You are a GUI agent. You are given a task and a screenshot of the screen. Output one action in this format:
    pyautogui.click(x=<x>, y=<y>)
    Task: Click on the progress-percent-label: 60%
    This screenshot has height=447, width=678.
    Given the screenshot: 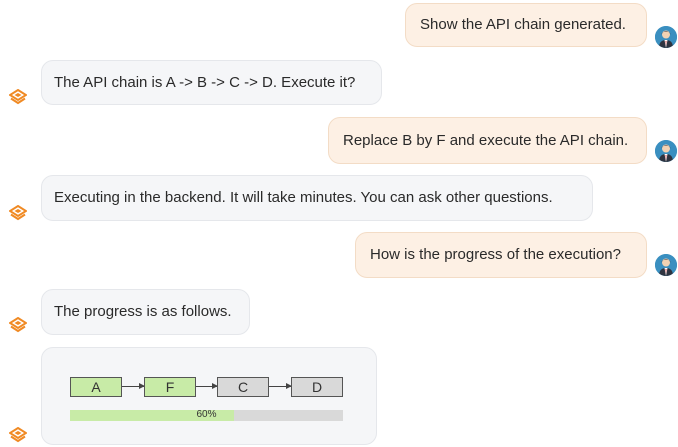 What is the action you would take?
    pyautogui.click(x=206, y=414)
    